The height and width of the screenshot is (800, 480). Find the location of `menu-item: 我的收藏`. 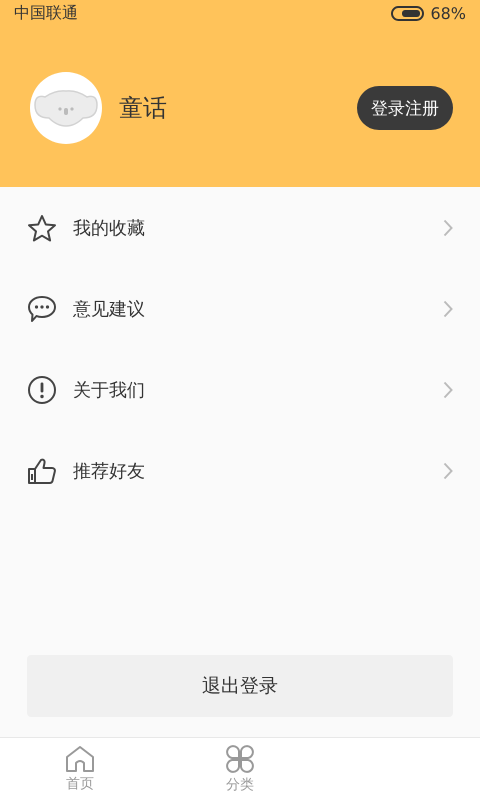

menu-item: 我的收藏 is located at coordinates (240, 227).